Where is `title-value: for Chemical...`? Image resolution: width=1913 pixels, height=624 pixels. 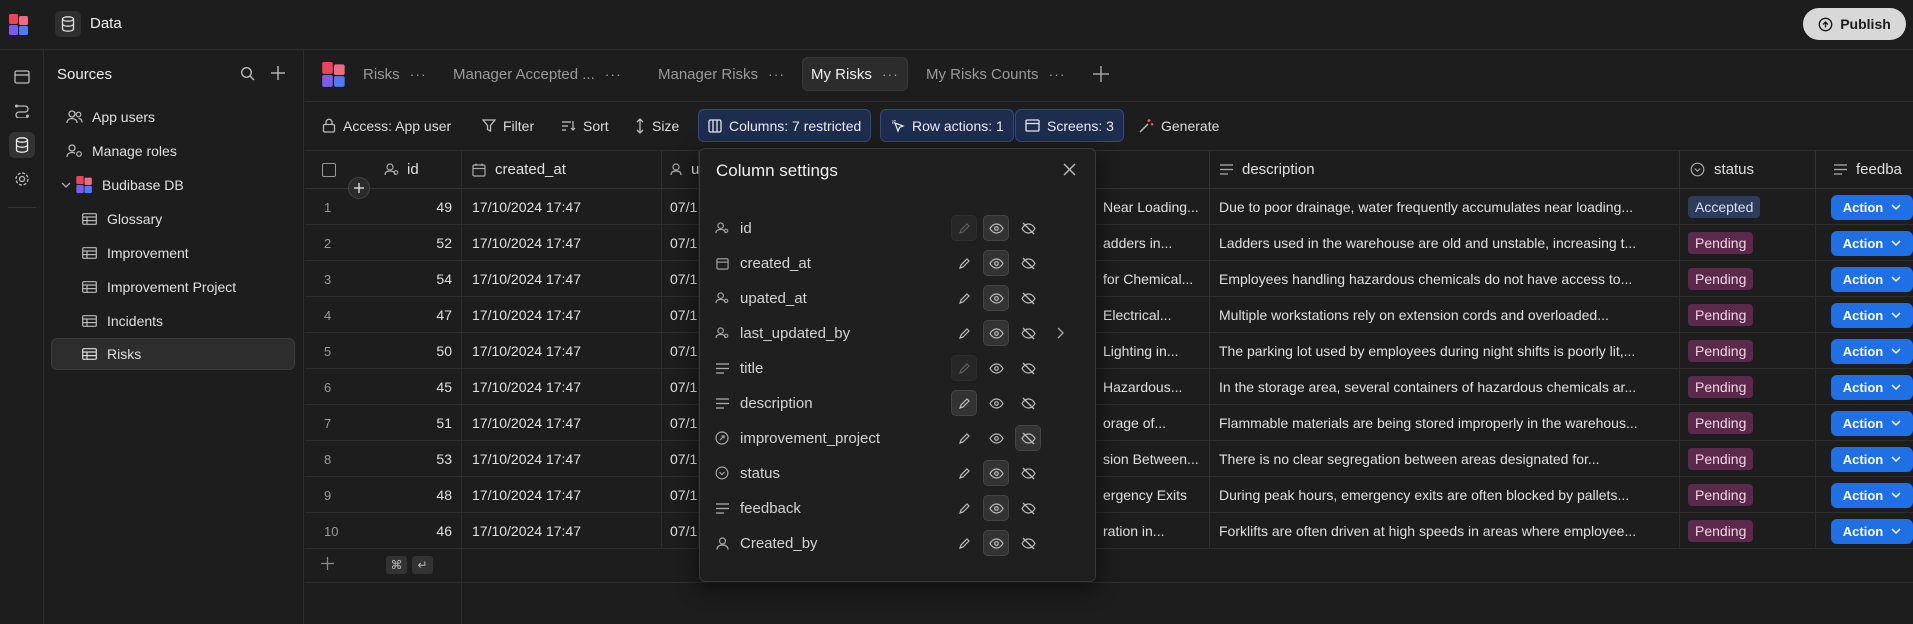
title-value: for Chemical... is located at coordinates (1153, 279).